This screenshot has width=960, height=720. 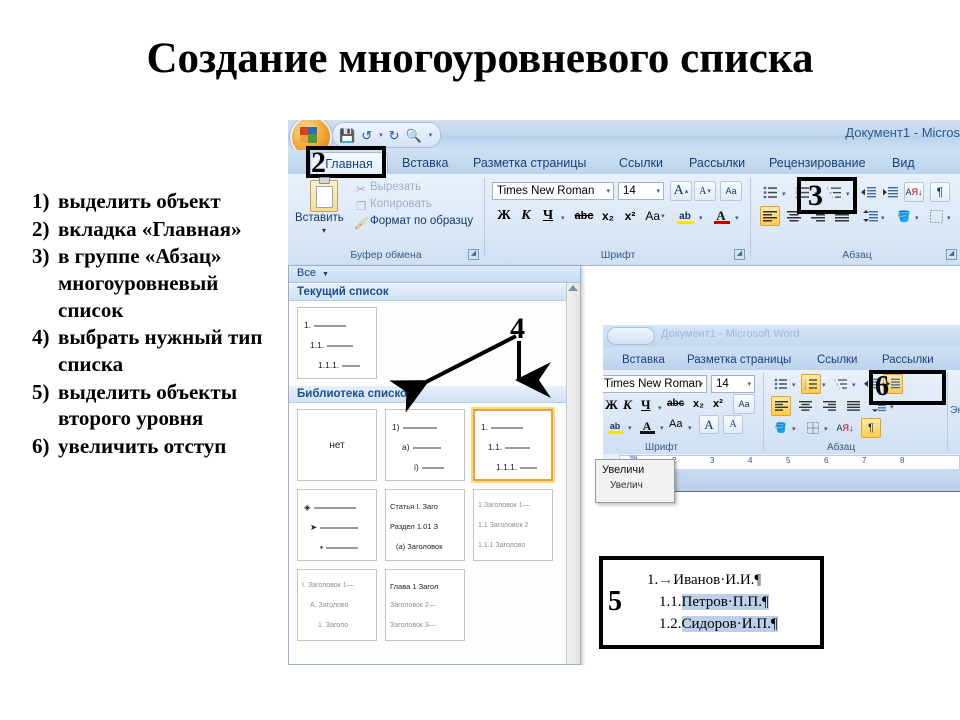 What do you see at coordinates (883, 218) in the screenshot?
I see `line-spacing-dropdown-icon: ▾` at bounding box center [883, 218].